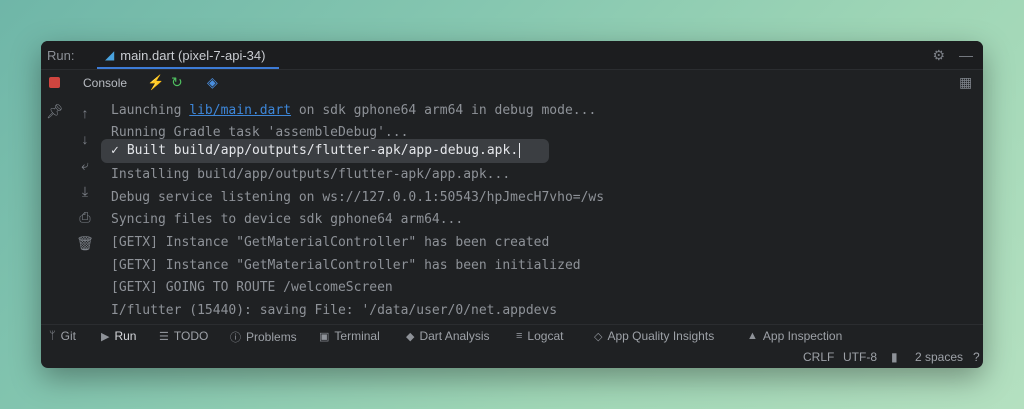 This screenshot has height=409, width=1024. What do you see at coordinates (115, 150) in the screenshot?
I see `check-icon: ✓` at bounding box center [115, 150].